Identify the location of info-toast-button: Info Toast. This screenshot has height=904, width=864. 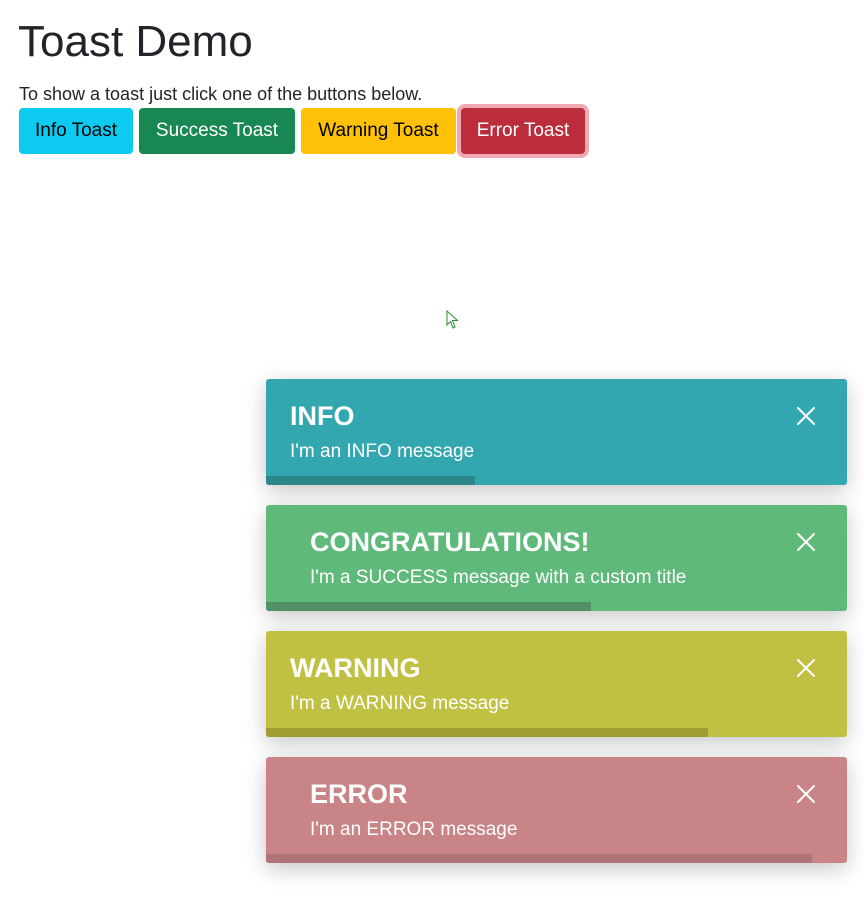
(76, 131).